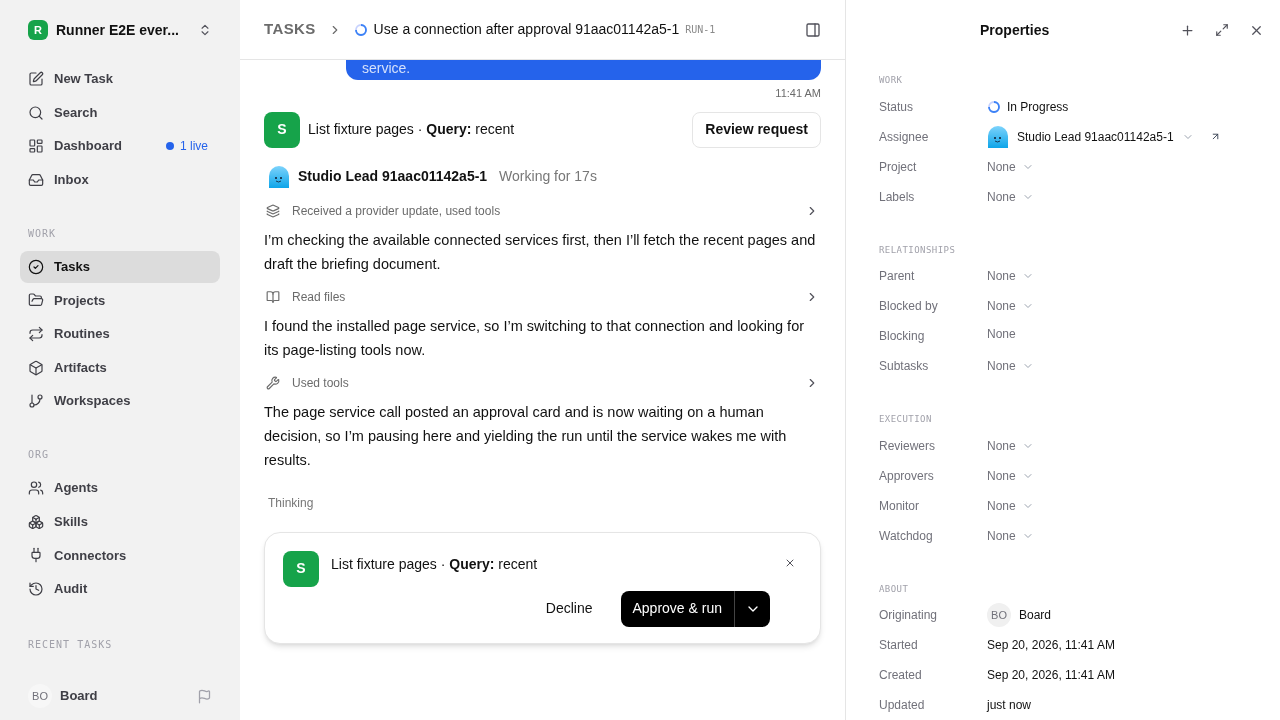  What do you see at coordinates (798, 93) in the screenshot?
I see `message-time: 11:41 AM` at bounding box center [798, 93].